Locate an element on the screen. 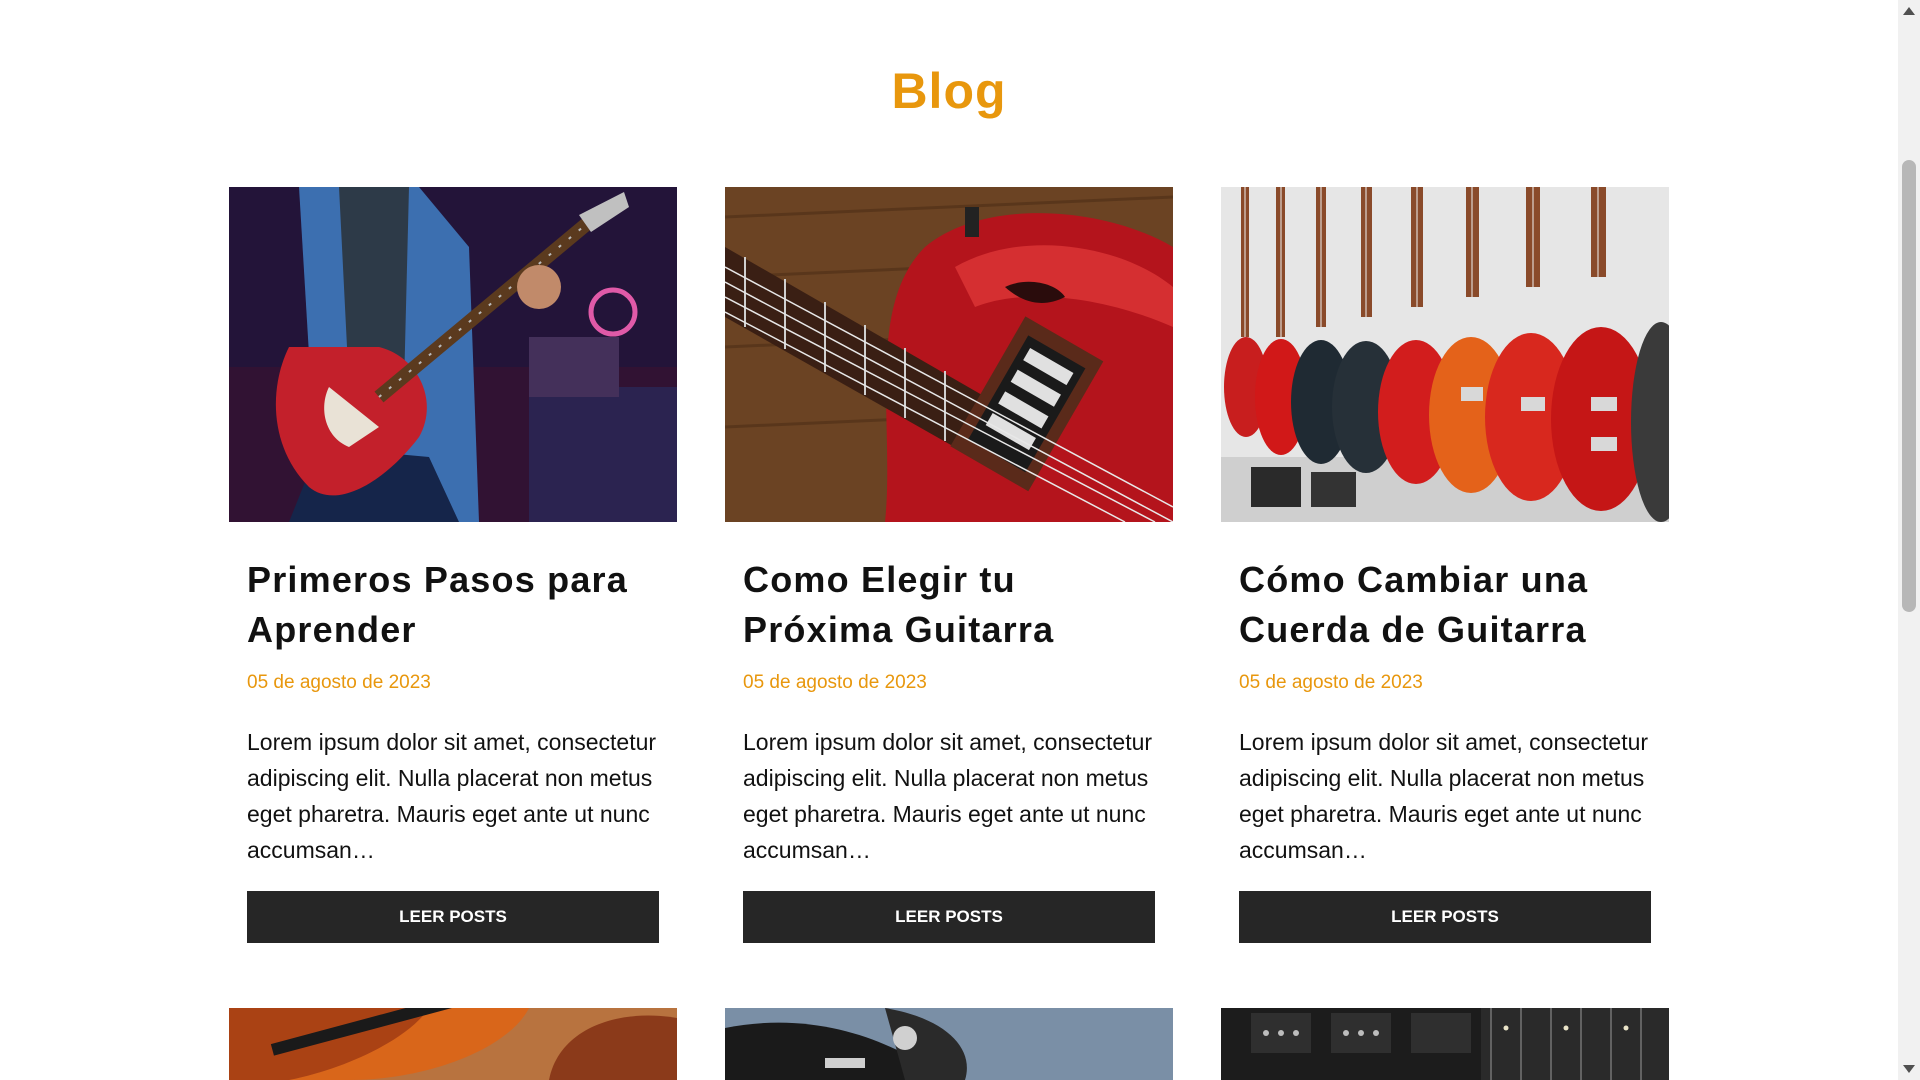 The image size is (1920, 1080). post-image-bass-guitar is located at coordinates (453, 1044).